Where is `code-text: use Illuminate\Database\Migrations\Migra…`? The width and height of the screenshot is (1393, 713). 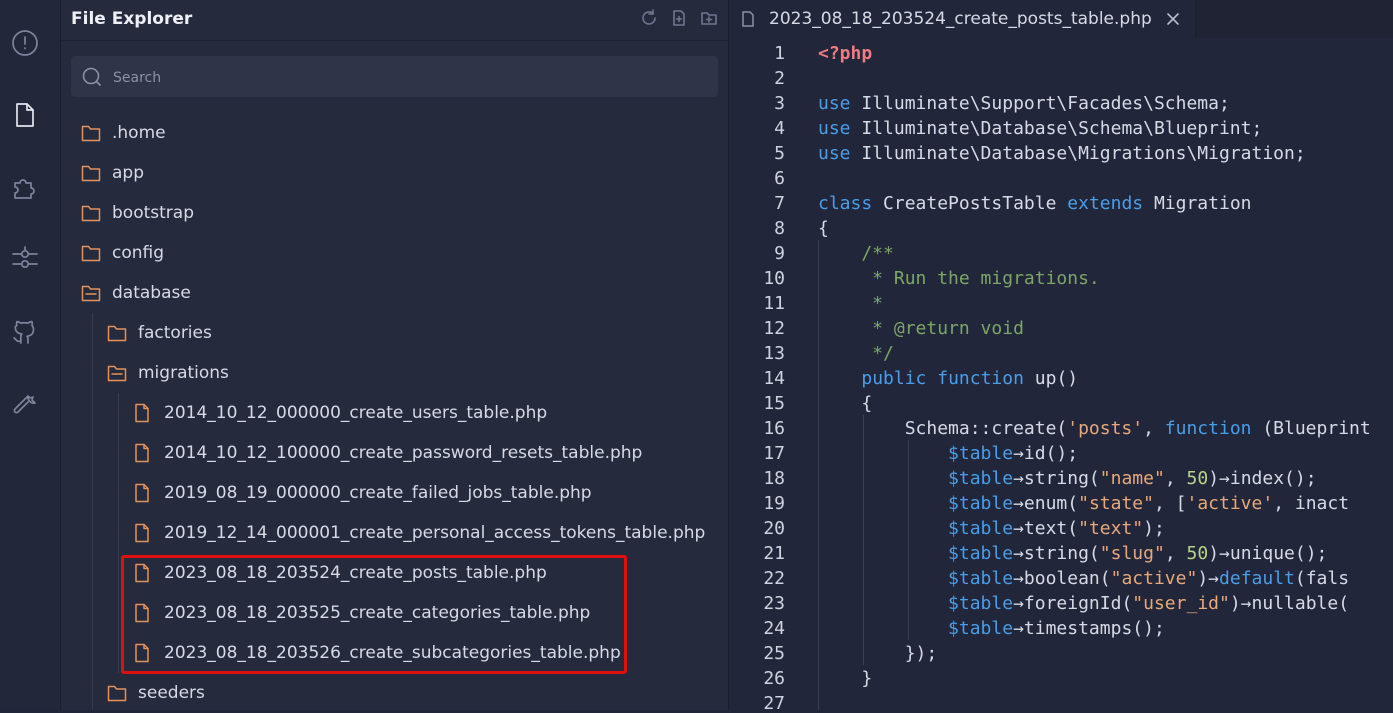 code-text: use Illuminate\Database\Migrations\Migra… is located at coordinates (1062, 153).